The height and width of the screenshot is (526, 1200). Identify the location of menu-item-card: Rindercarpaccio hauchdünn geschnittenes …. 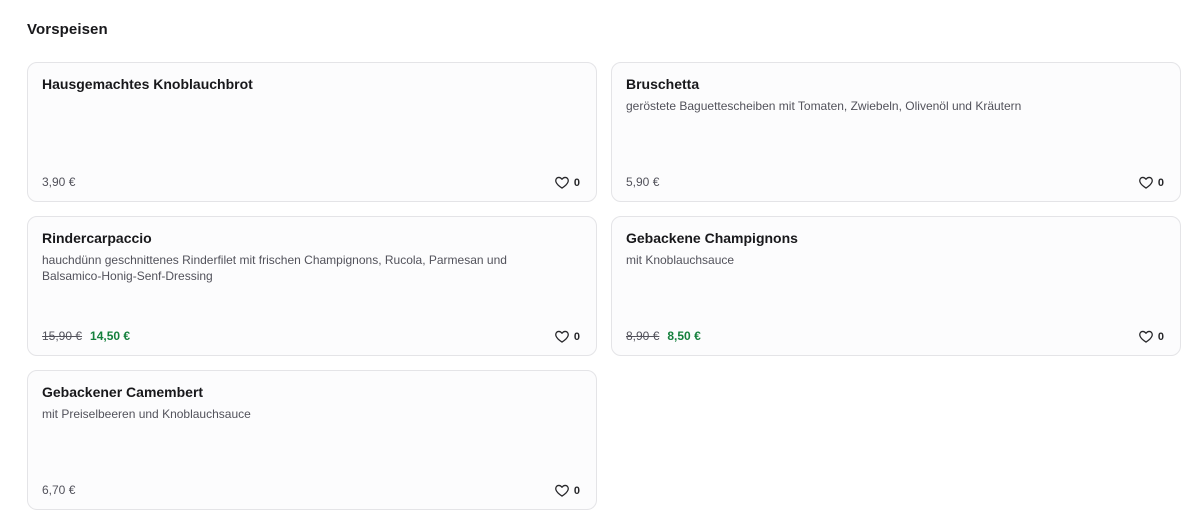
(312, 286).